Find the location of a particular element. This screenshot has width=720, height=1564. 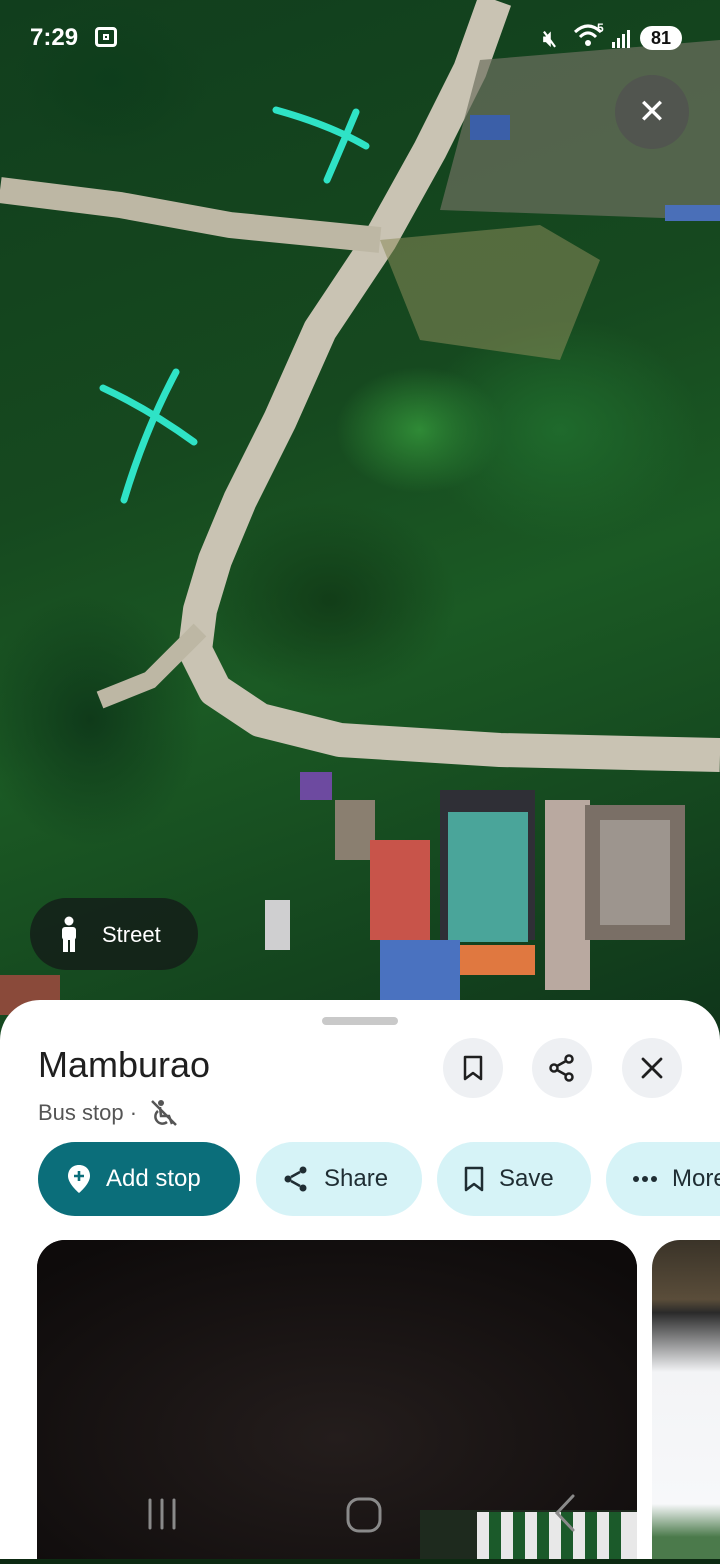

status-time: 7:29 is located at coordinates (54, 37).